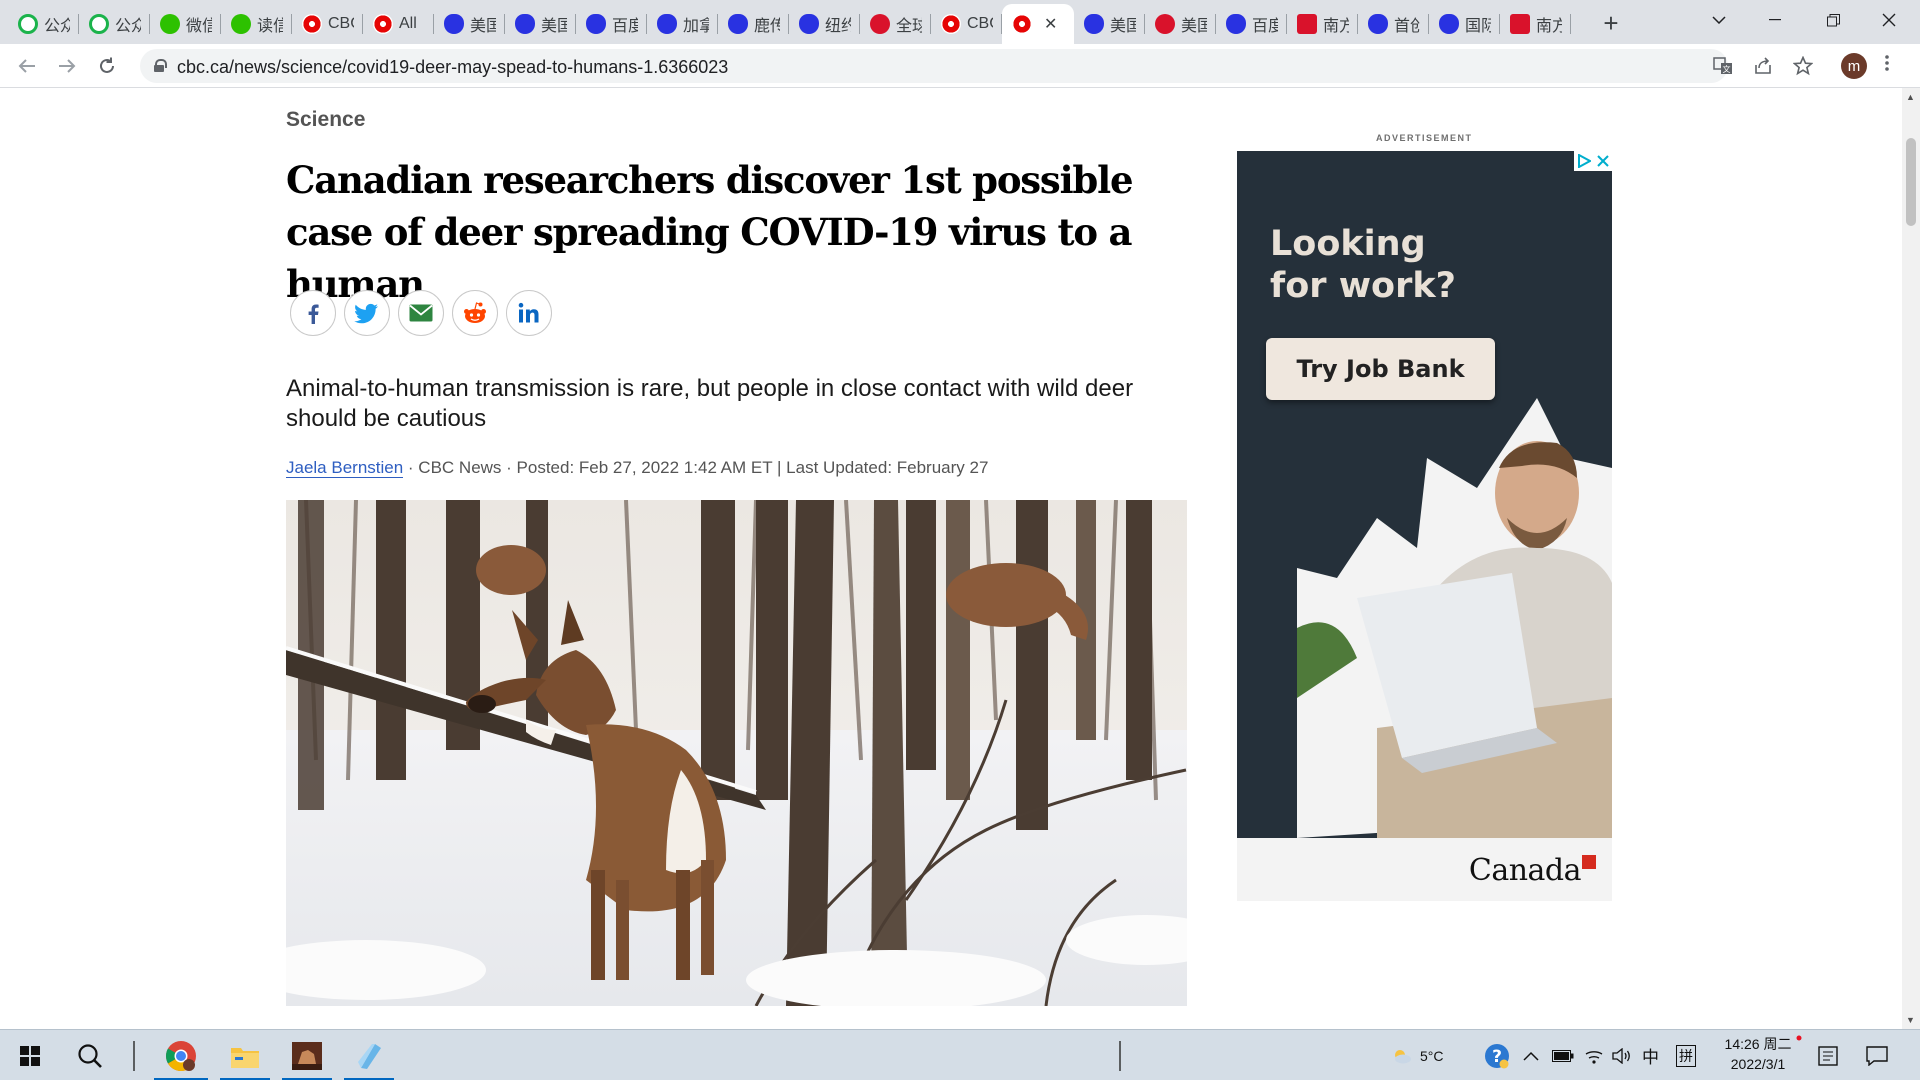 The height and width of the screenshot is (1080, 1920). I want to click on twitter-icon, so click(366, 313).